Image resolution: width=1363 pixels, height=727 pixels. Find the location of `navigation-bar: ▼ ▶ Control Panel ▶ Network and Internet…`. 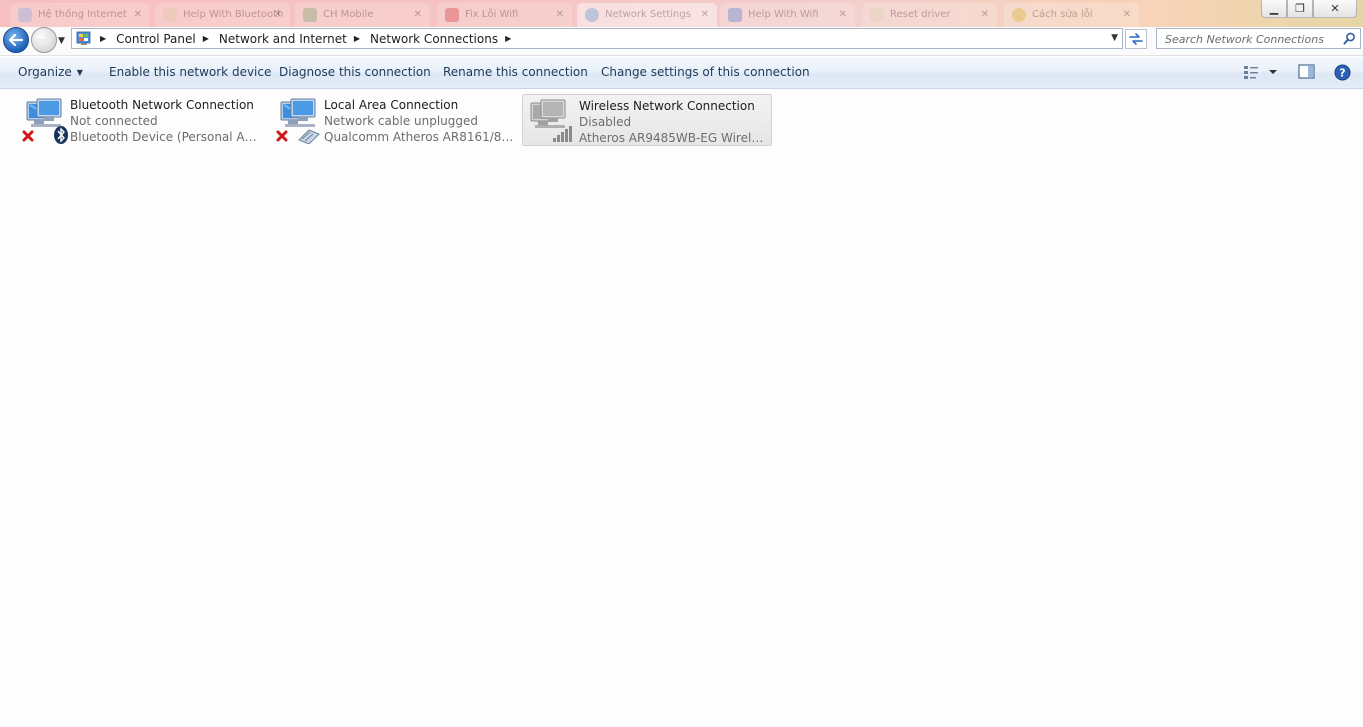

navigation-bar: ▼ ▶ Control Panel ▶ Network and Internet… is located at coordinates (681, 41).